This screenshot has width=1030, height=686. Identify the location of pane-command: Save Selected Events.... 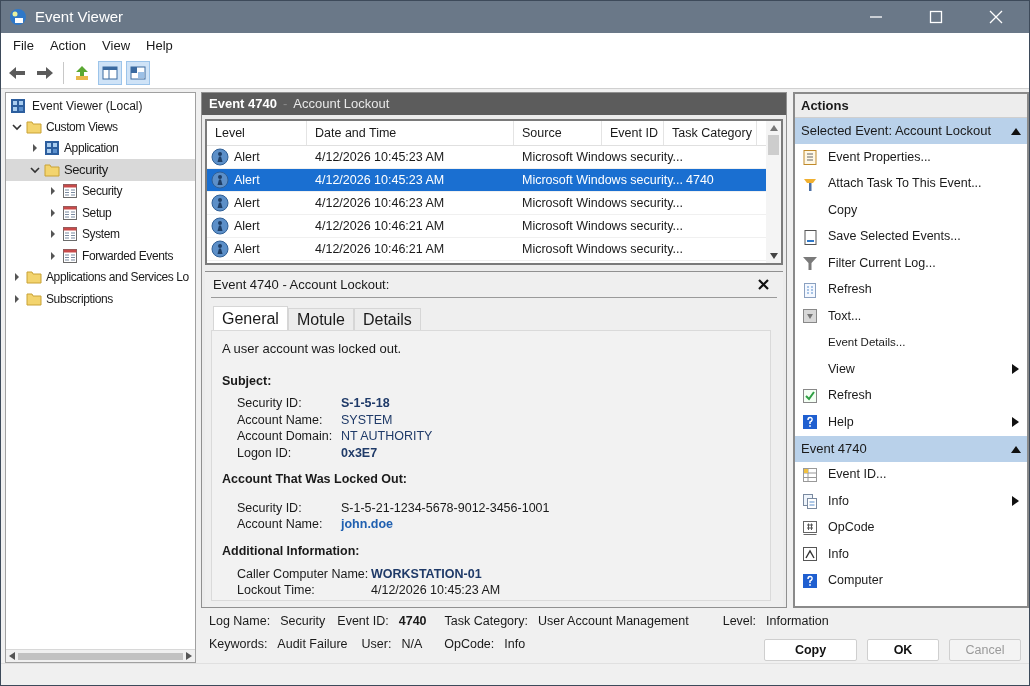
(911, 236).